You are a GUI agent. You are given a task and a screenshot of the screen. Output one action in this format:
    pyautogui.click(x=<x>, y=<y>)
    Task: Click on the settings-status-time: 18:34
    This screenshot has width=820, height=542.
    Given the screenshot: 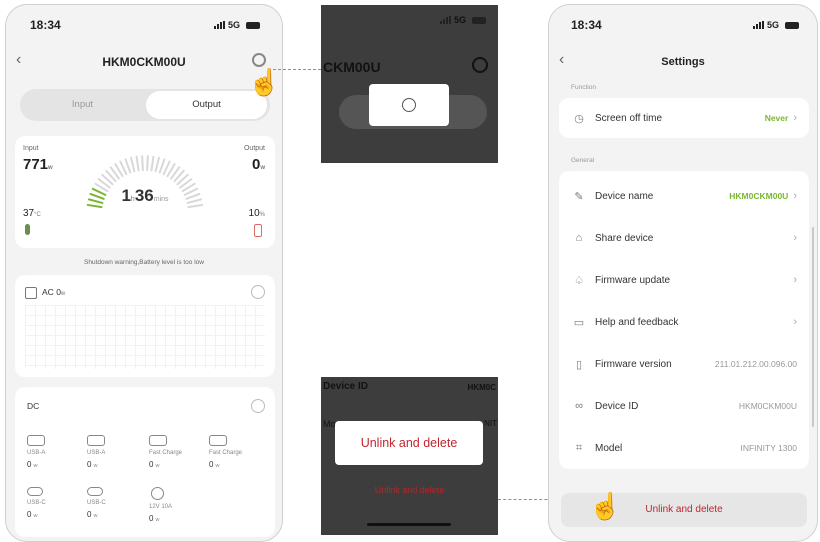 What is the action you would take?
    pyautogui.click(x=586, y=25)
    